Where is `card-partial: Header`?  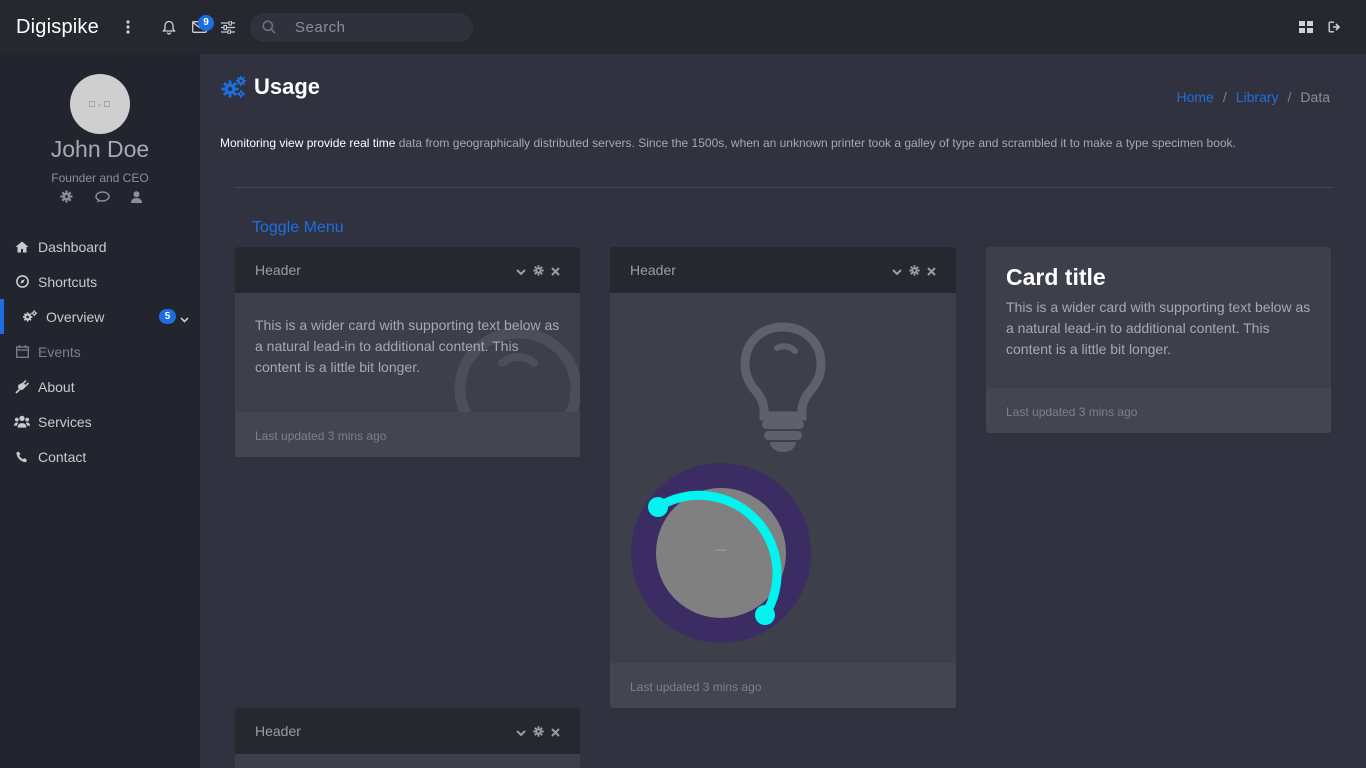
card-partial: Header is located at coordinates (407, 738).